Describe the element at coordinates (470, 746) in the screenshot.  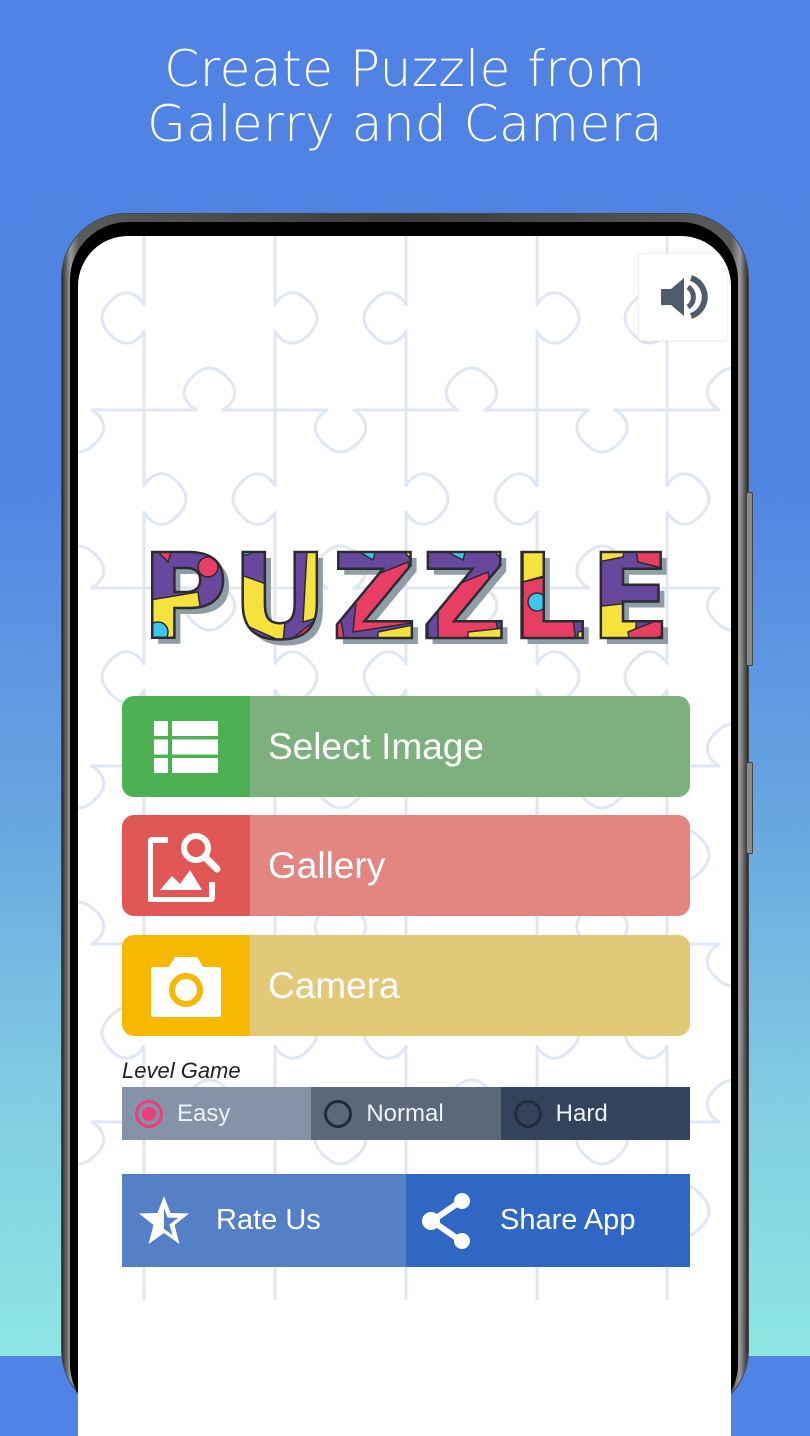
I see `select-image-label: Select Image` at that location.